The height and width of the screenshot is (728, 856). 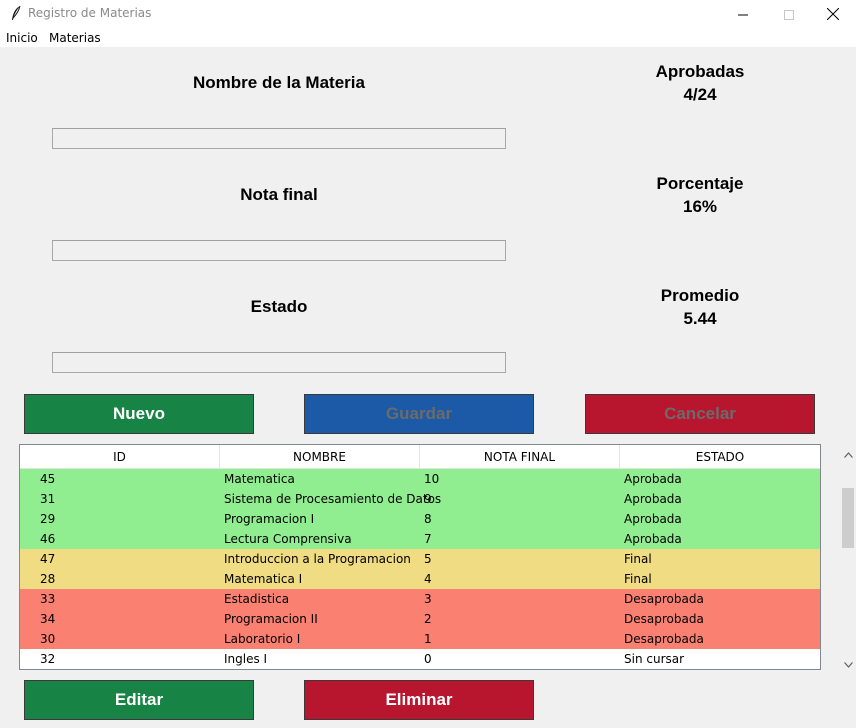 What do you see at coordinates (48, 619) in the screenshot?
I see `cell-id: 34` at bounding box center [48, 619].